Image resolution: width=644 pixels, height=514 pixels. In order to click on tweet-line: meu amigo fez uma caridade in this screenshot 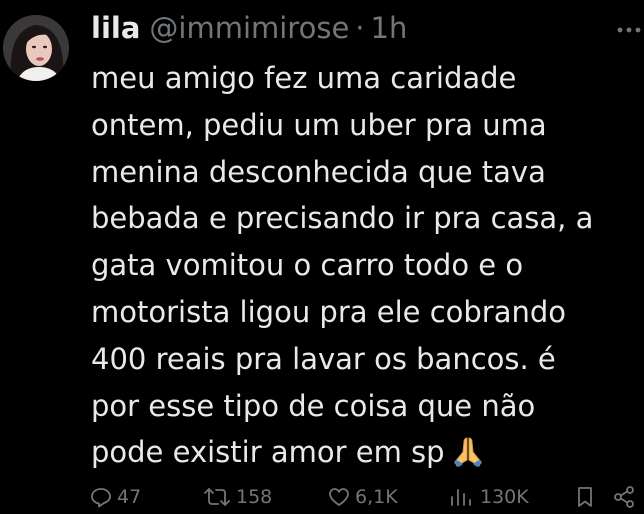, I will do `click(304, 78)`.